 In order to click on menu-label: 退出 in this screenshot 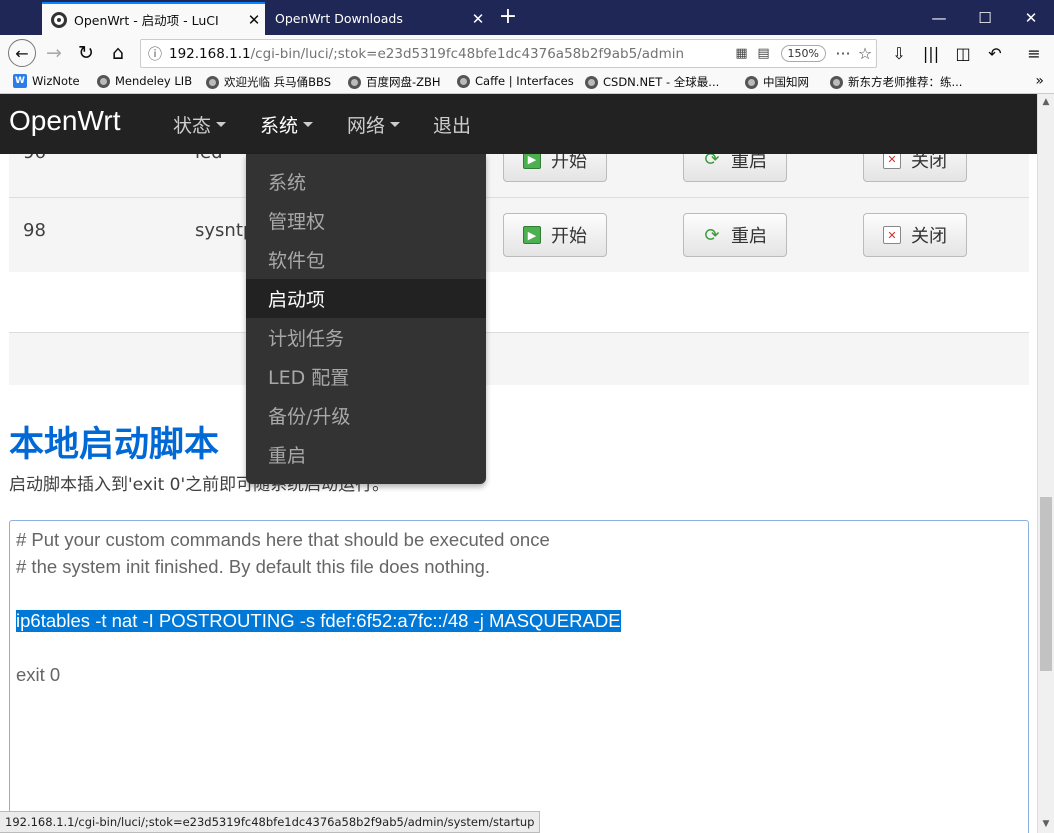, I will do `click(452, 126)`.